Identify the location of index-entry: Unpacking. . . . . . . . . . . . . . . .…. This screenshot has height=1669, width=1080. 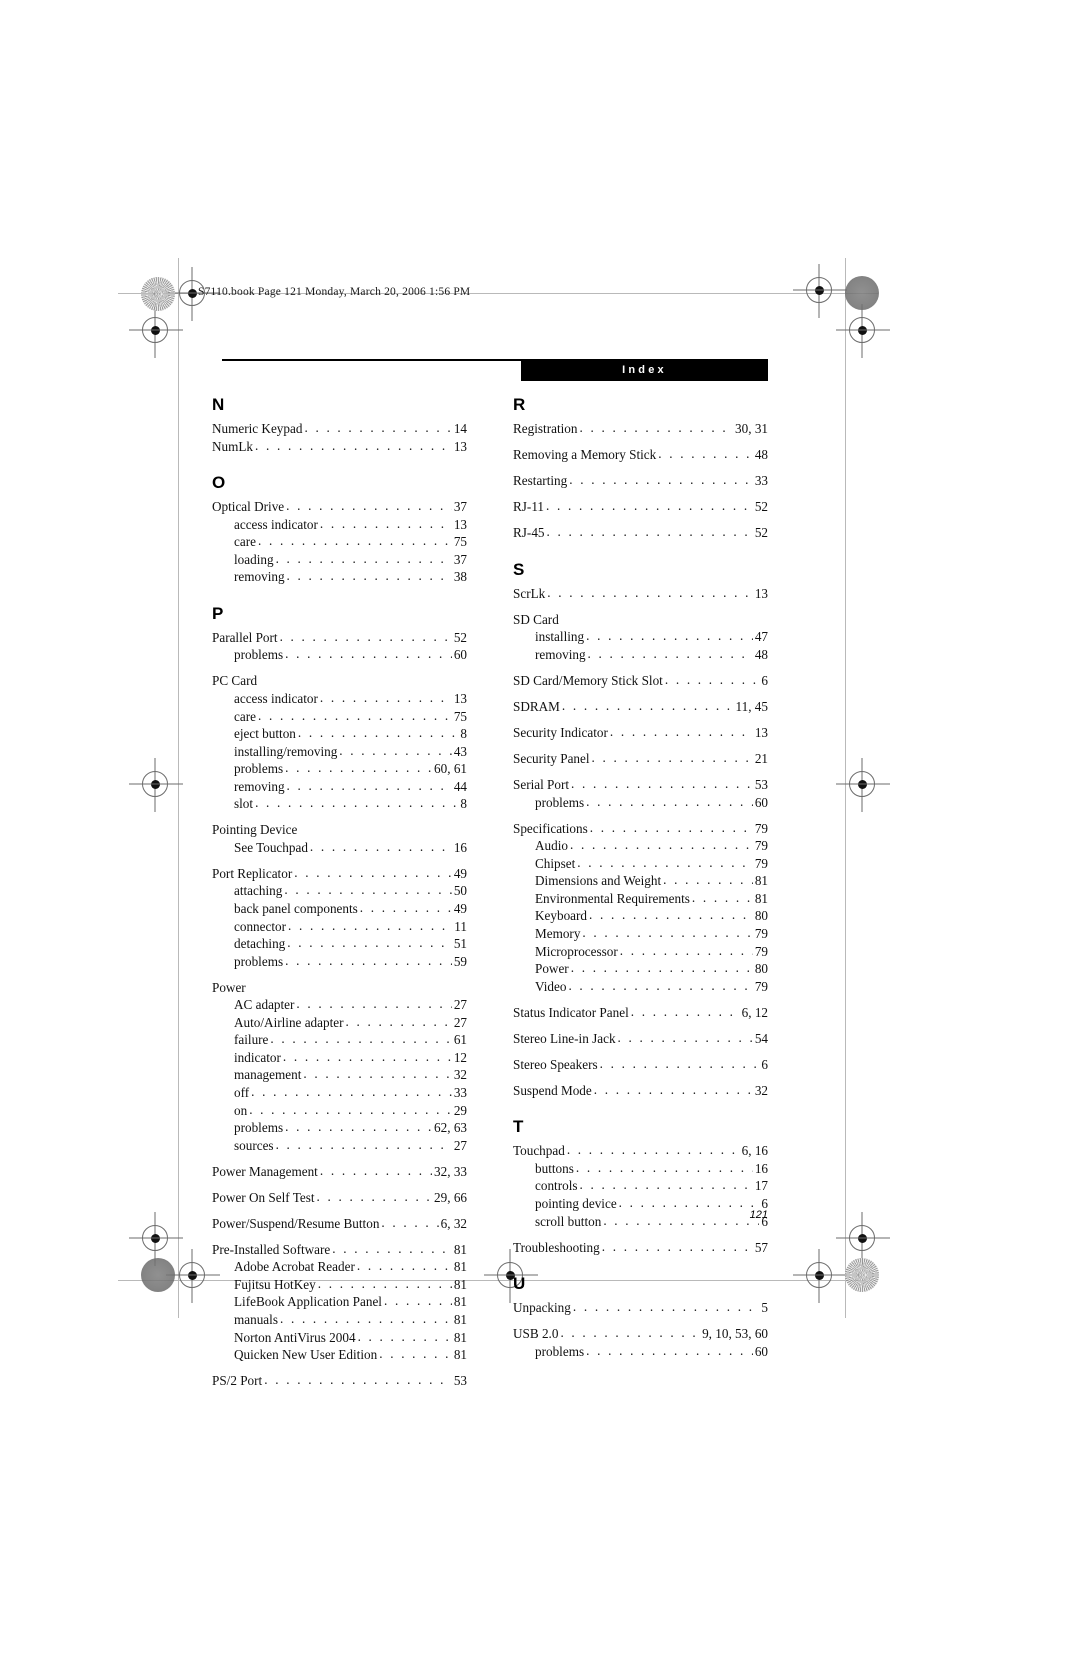
(640, 1308).